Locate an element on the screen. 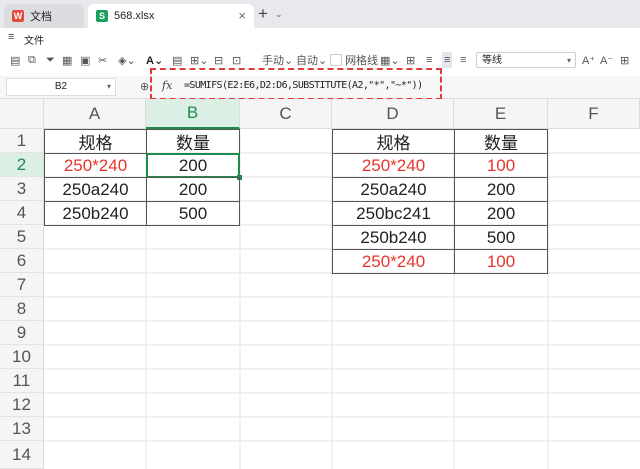 The image size is (640, 469). row-header-1: 1 is located at coordinates (22, 141).